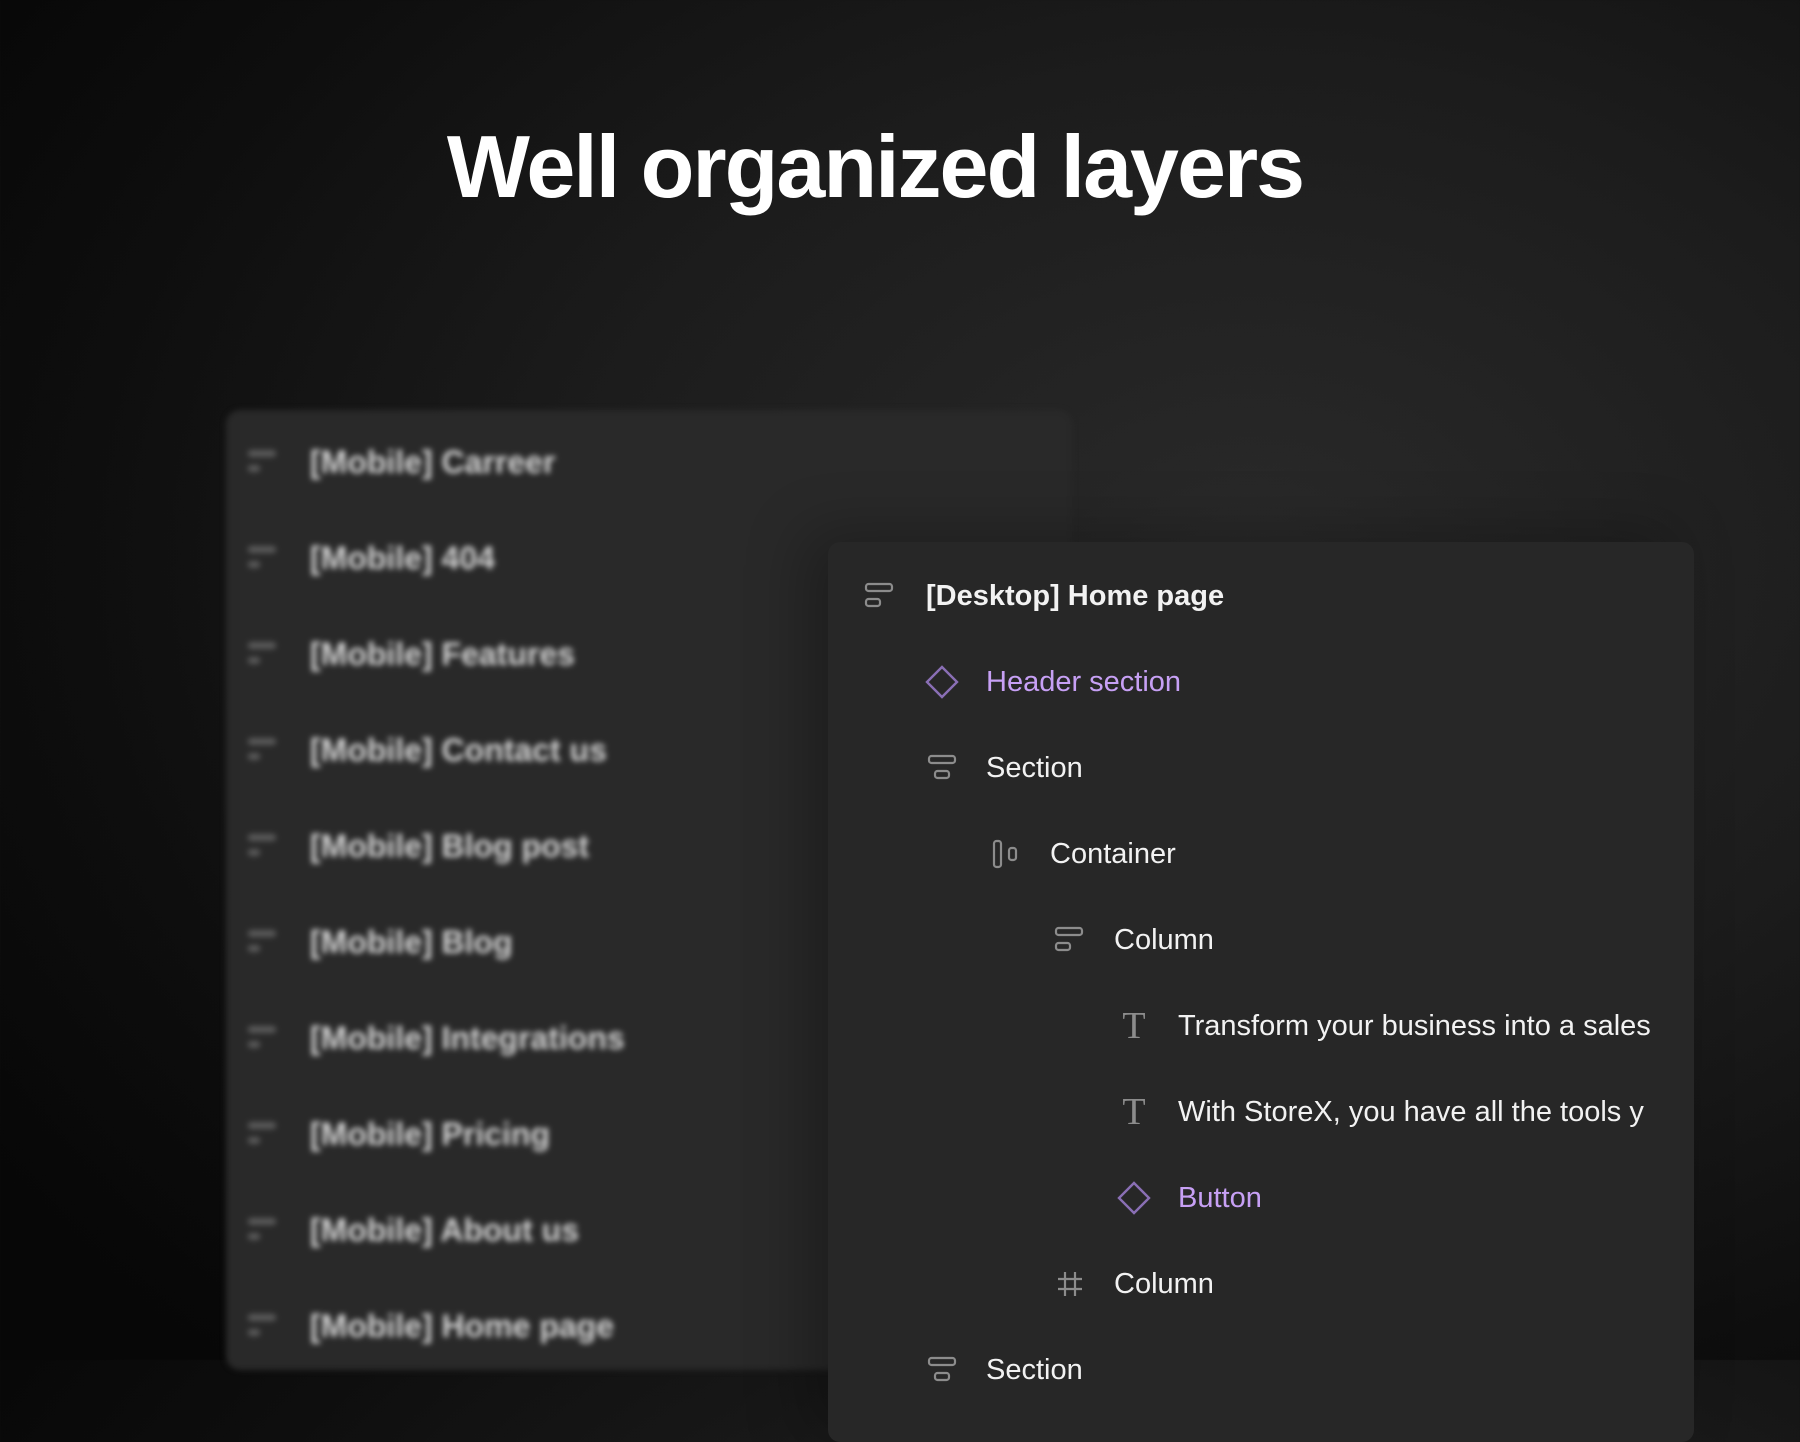 The image size is (1800, 1442). What do you see at coordinates (875, 166) in the screenshot?
I see `page-title: Well organized layers` at bounding box center [875, 166].